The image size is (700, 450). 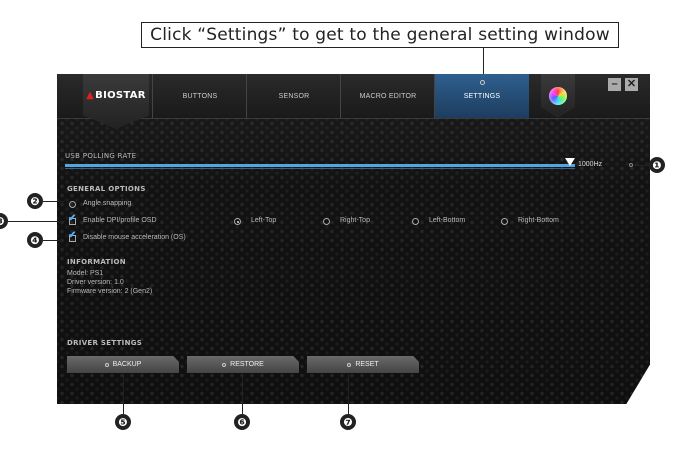 What do you see at coordinates (482, 82) in the screenshot?
I see `tab-indicator-icon` at bounding box center [482, 82].